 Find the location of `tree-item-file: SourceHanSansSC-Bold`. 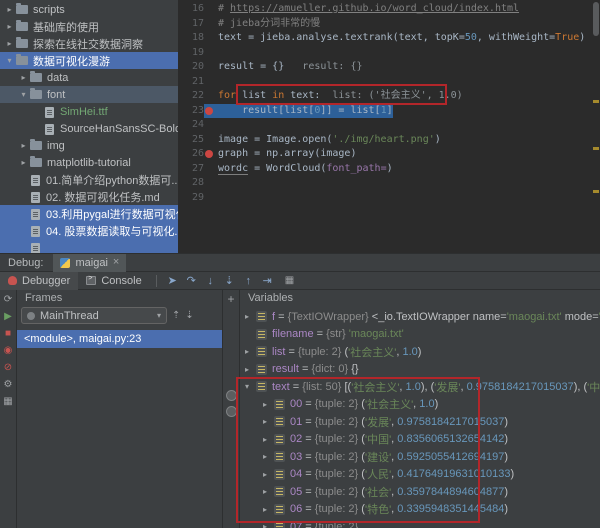

tree-item-file: SourceHanSansSC-Bold is located at coordinates (89, 128).